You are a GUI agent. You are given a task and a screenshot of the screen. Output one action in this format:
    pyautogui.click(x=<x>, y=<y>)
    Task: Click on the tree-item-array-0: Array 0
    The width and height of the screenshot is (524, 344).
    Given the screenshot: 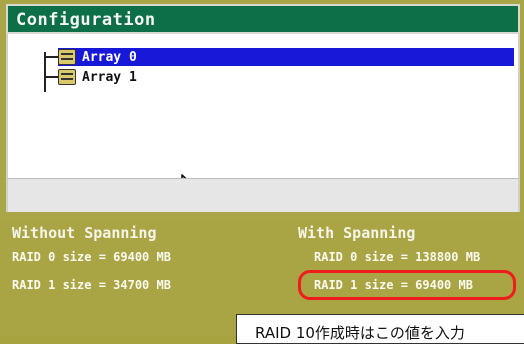 What is the action you would take?
    pyautogui.click(x=286, y=57)
    